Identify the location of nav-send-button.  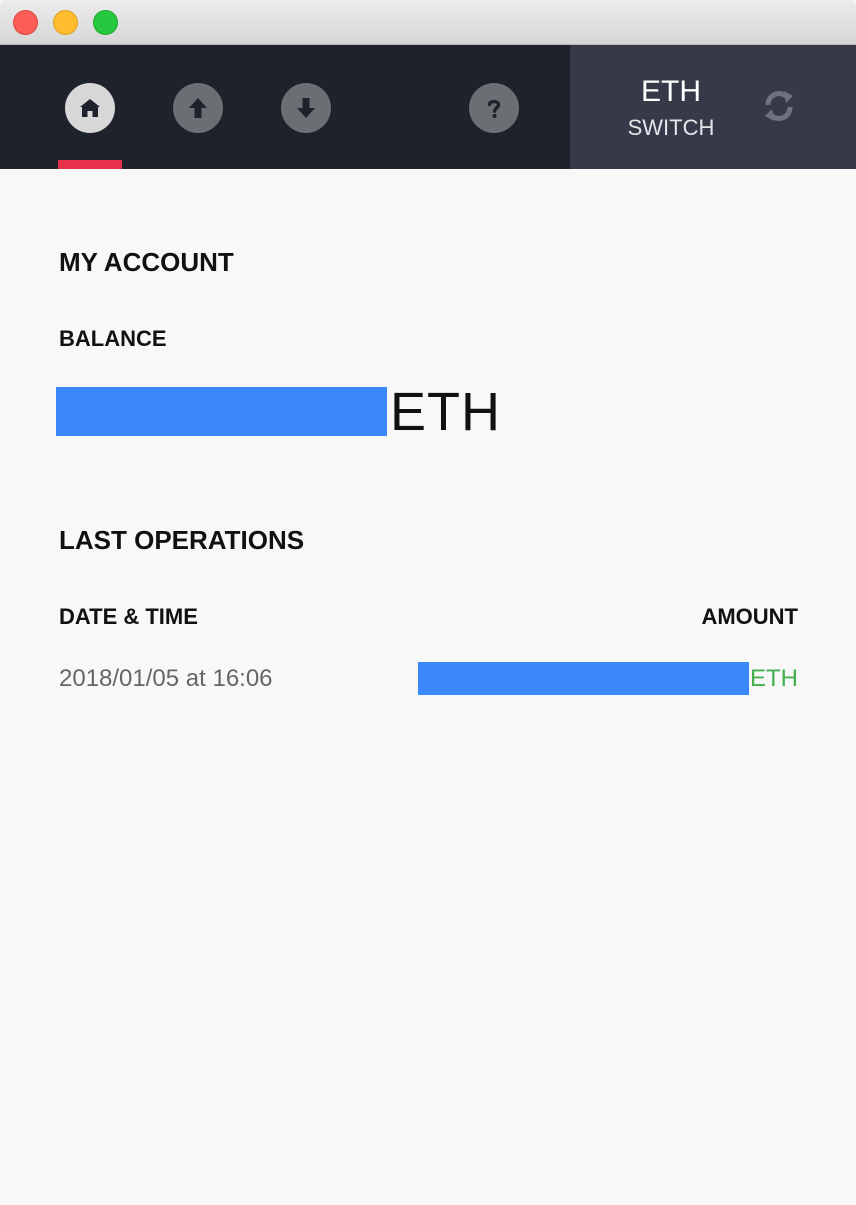
(198, 108).